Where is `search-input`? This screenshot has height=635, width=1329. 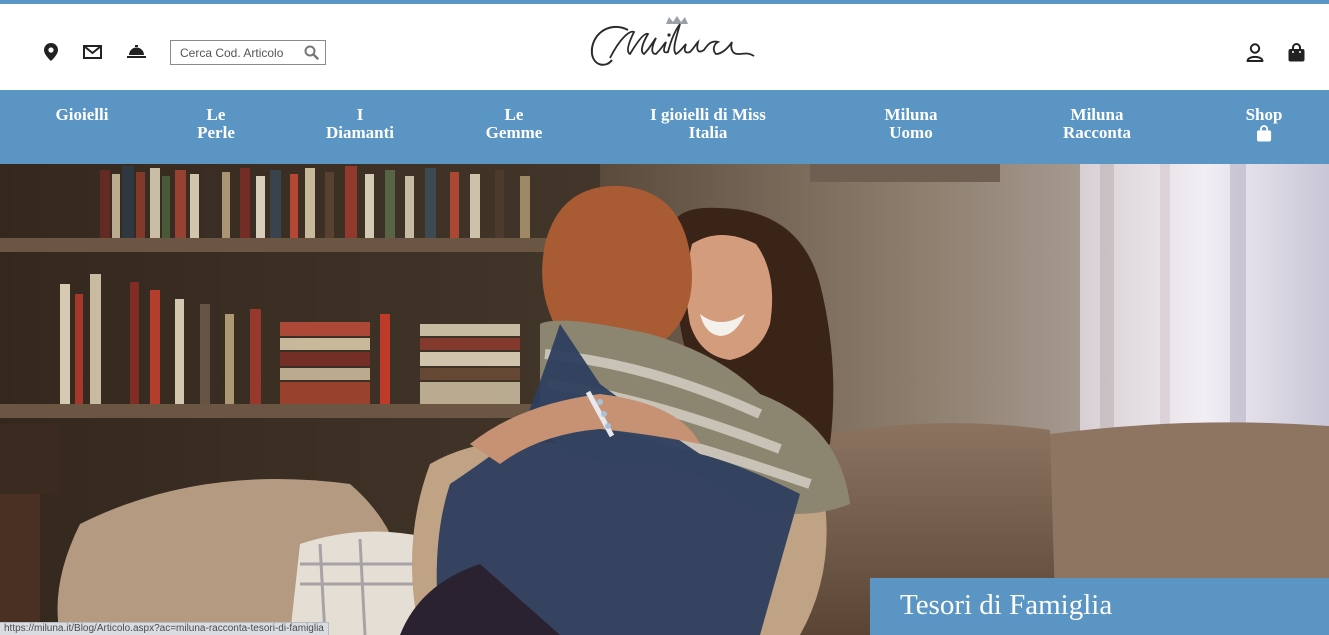
search-input is located at coordinates (244, 52).